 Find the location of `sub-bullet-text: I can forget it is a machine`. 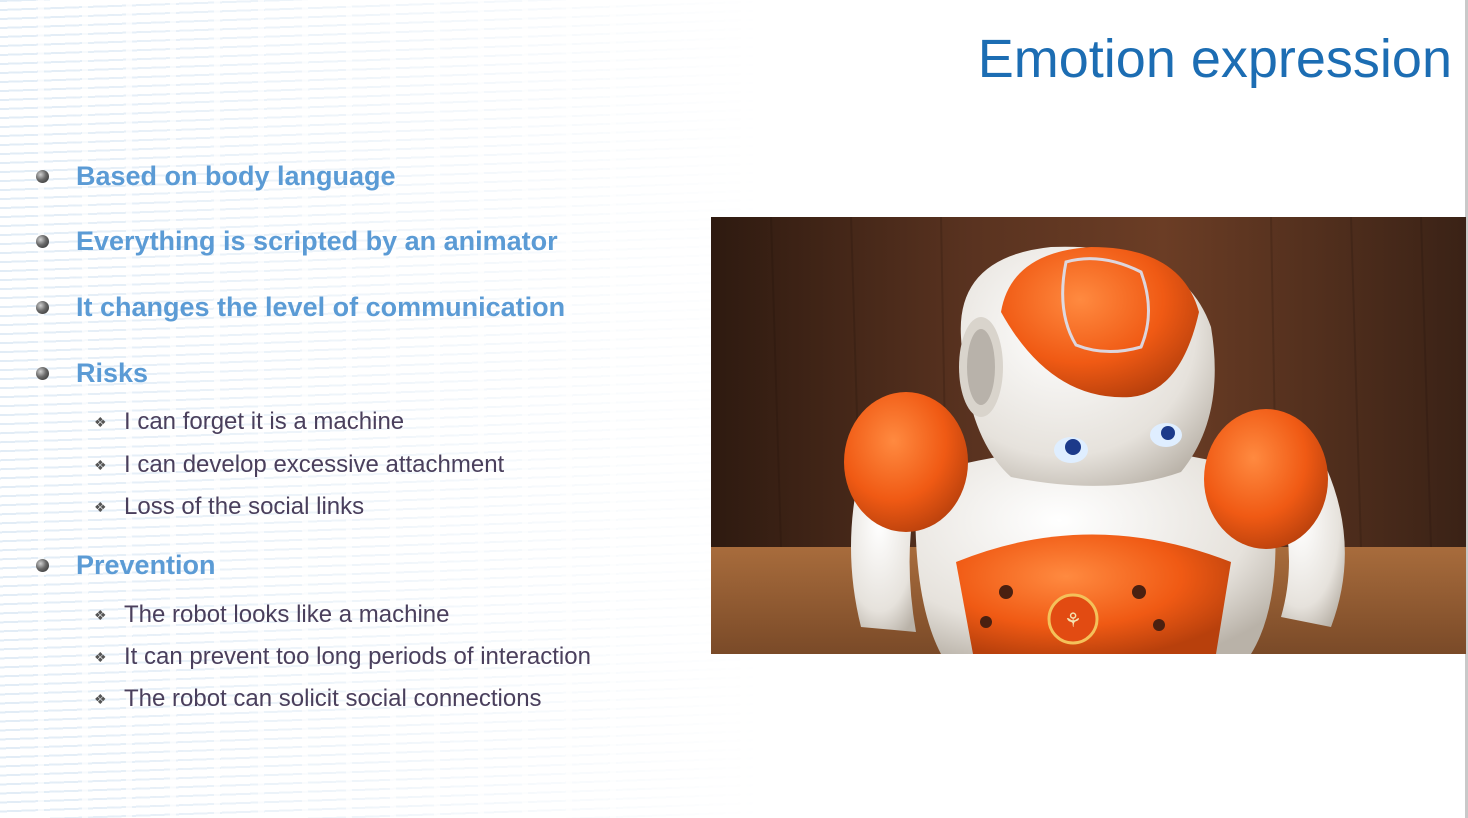

sub-bullet-text: I can forget it is a machine is located at coordinates (264, 421).